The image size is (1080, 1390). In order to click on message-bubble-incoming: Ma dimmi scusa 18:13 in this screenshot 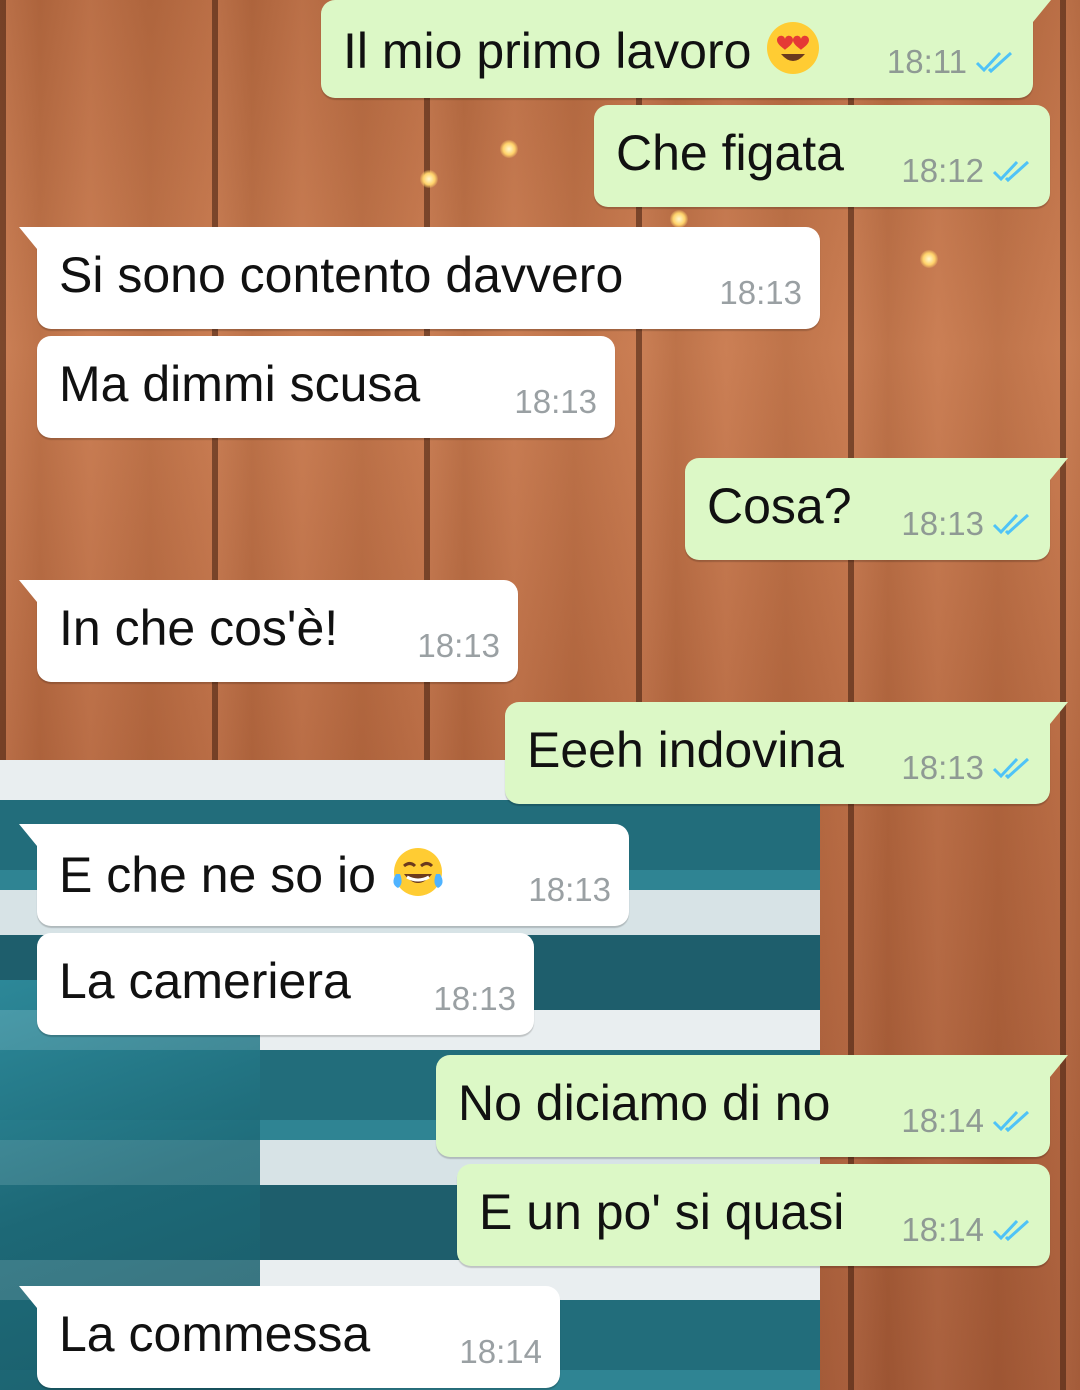, I will do `click(326, 387)`.